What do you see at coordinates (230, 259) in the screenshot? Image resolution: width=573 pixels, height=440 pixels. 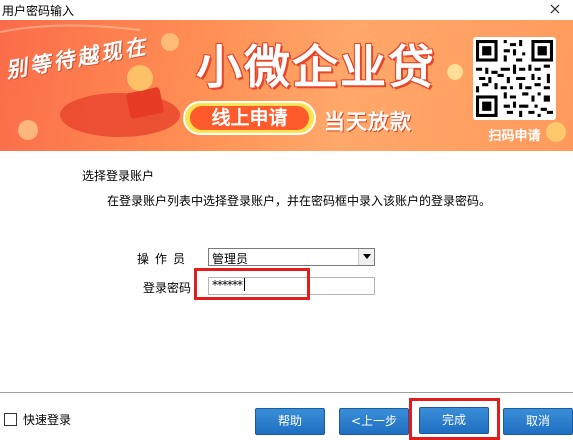 I see `operator-value: 管理员` at bounding box center [230, 259].